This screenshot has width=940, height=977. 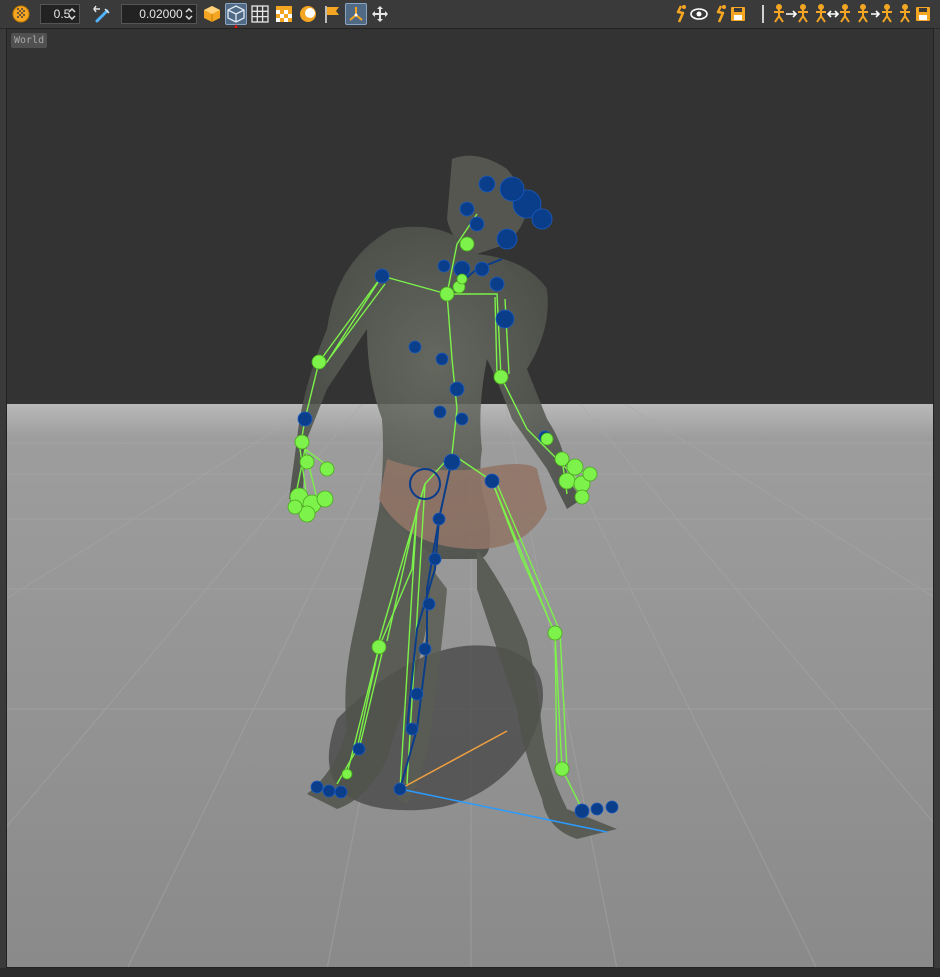 I want to click on wireframe-mode-icon, so click(x=236, y=14).